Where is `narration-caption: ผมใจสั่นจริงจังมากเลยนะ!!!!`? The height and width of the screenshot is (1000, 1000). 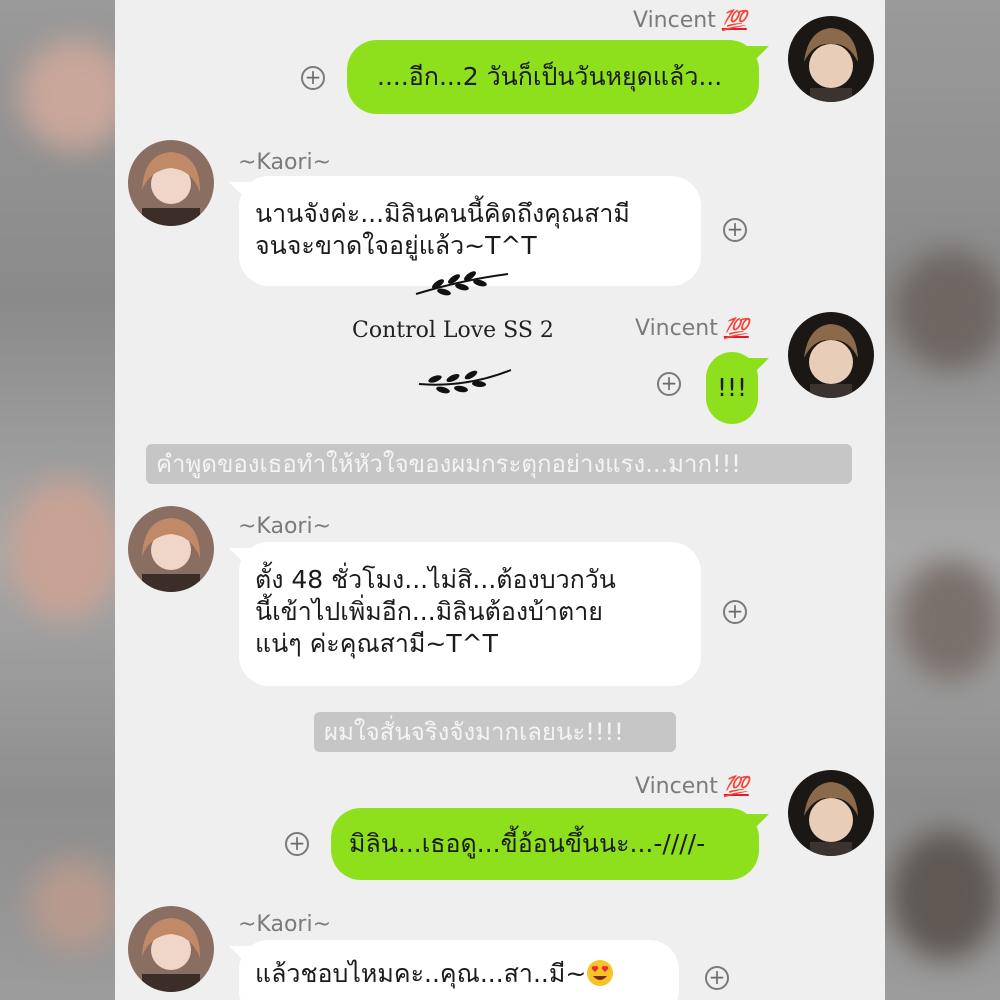 narration-caption: ผมใจสั่นจริงจังมากเลยนะ!!!! is located at coordinates (495, 732).